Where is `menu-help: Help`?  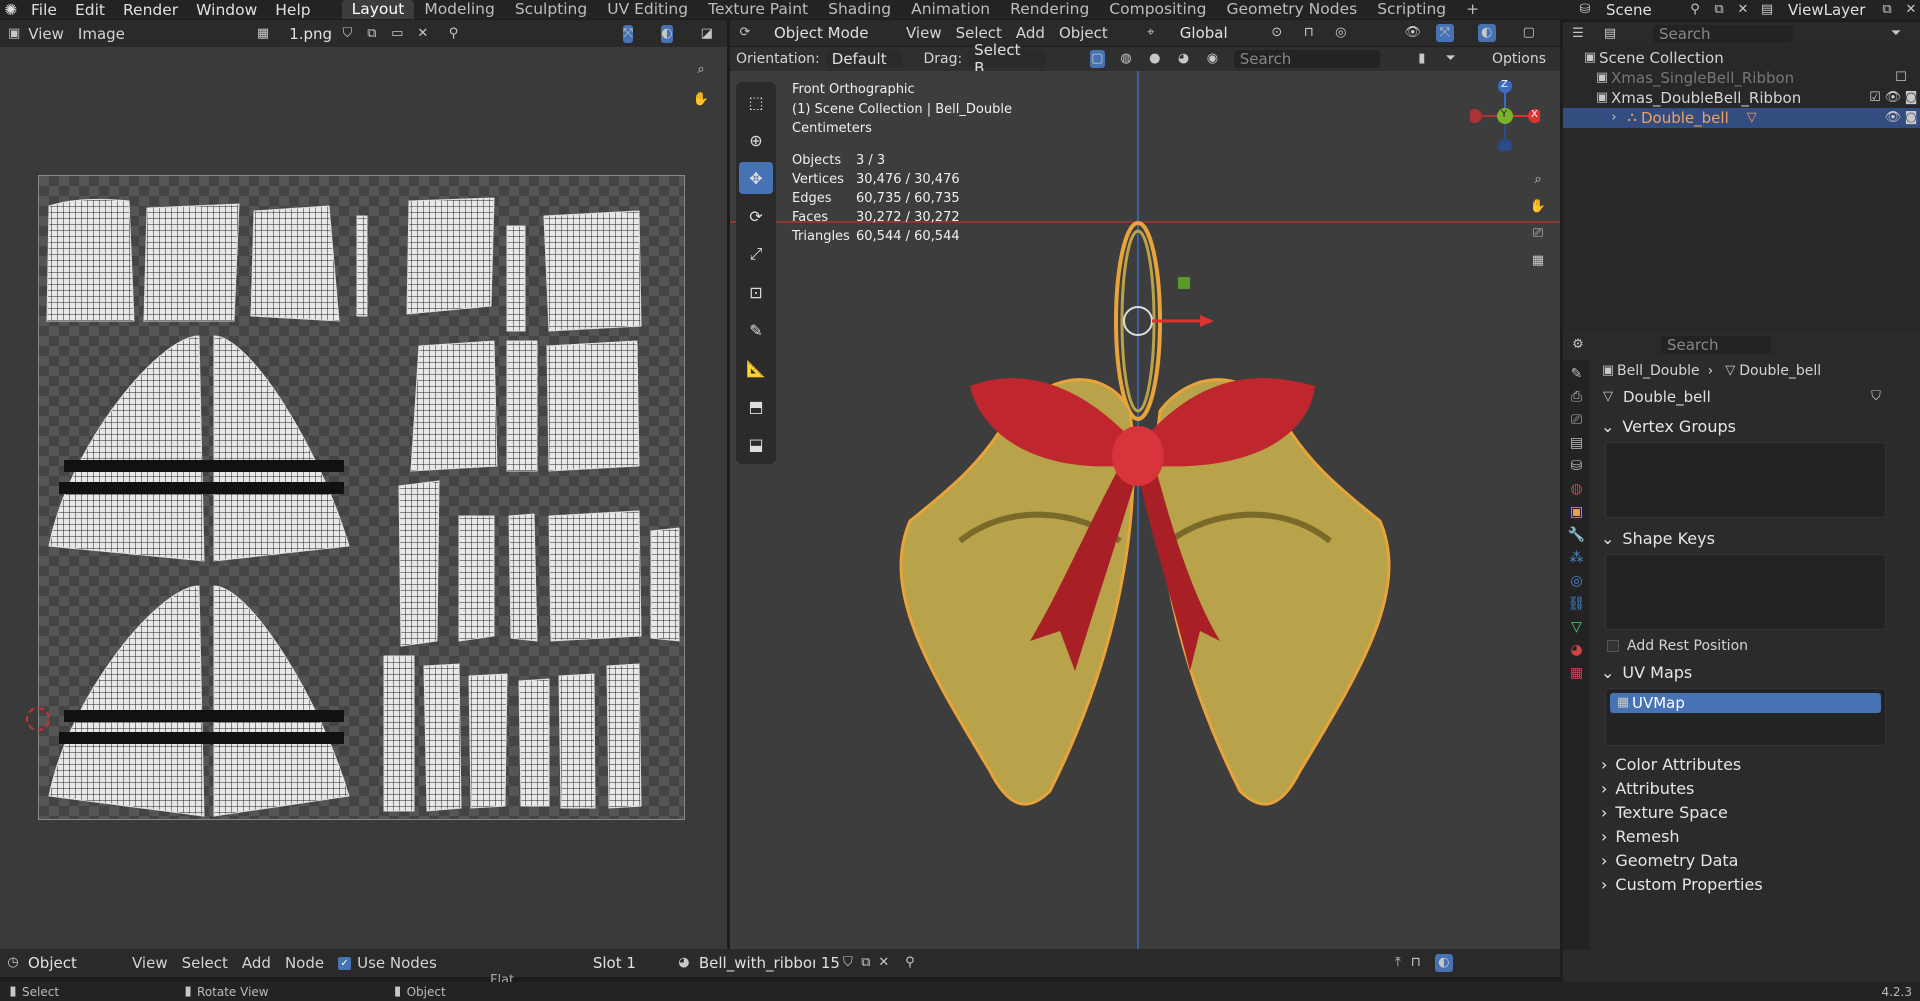
menu-help: Help is located at coordinates (292, 10).